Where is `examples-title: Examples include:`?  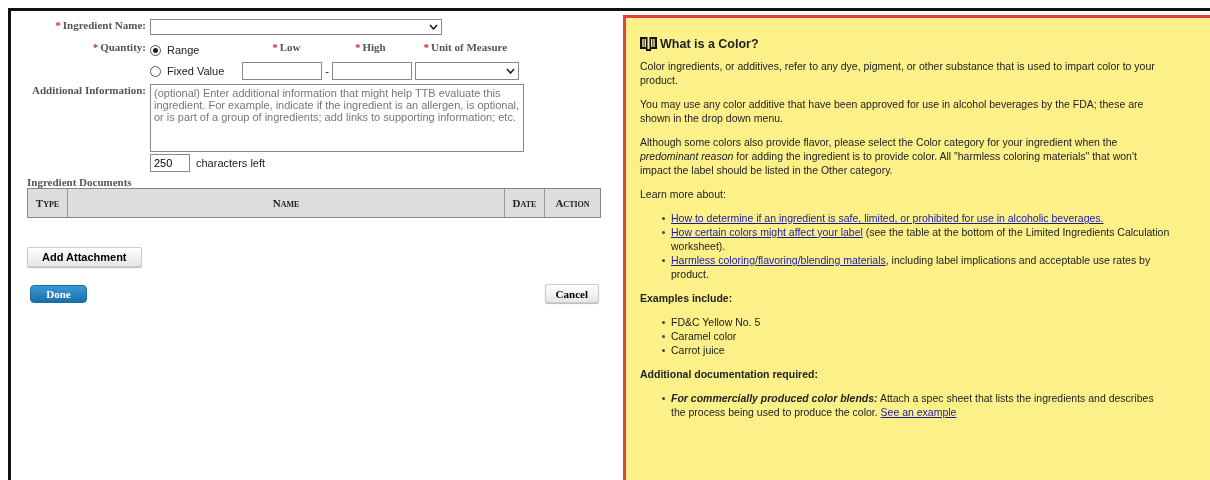
examples-title: Examples include: is located at coordinates (687, 298).